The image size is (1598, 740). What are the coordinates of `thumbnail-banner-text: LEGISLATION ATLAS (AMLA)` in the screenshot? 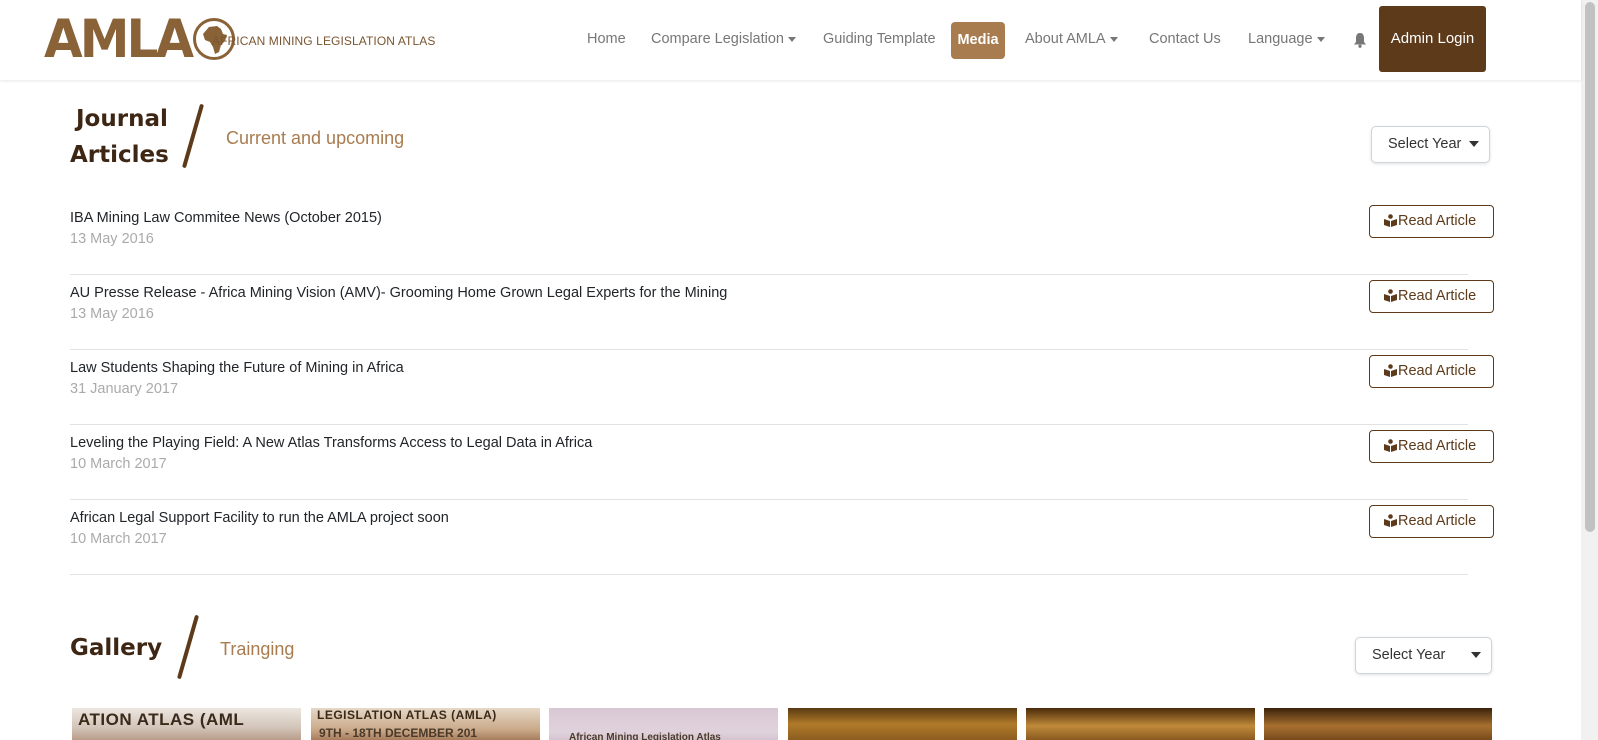 It's located at (407, 715).